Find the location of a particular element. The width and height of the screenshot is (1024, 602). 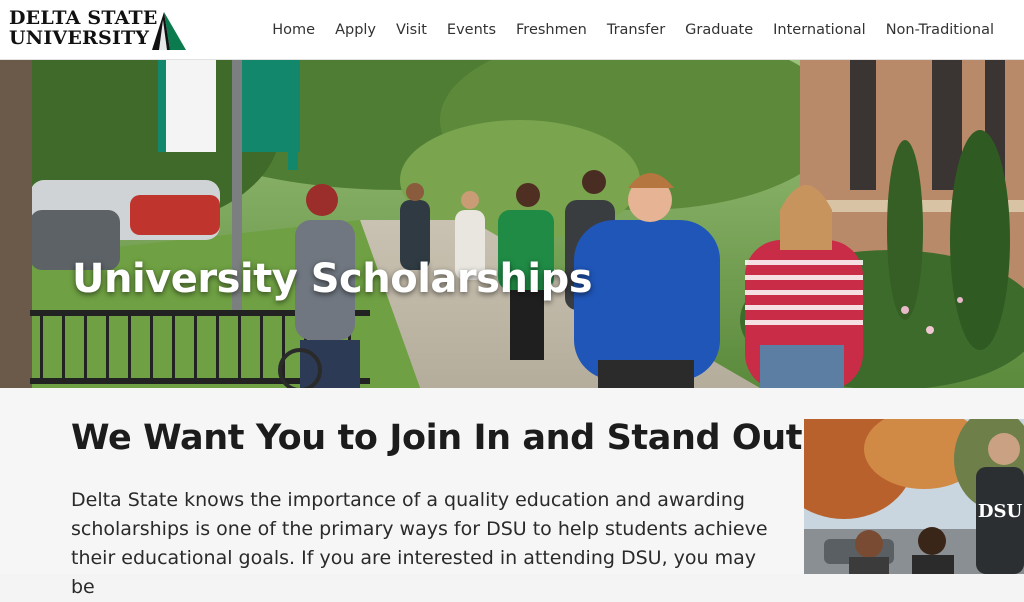

nav-item-non-traditional: Non-Traditional is located at coordinates (940, 30).